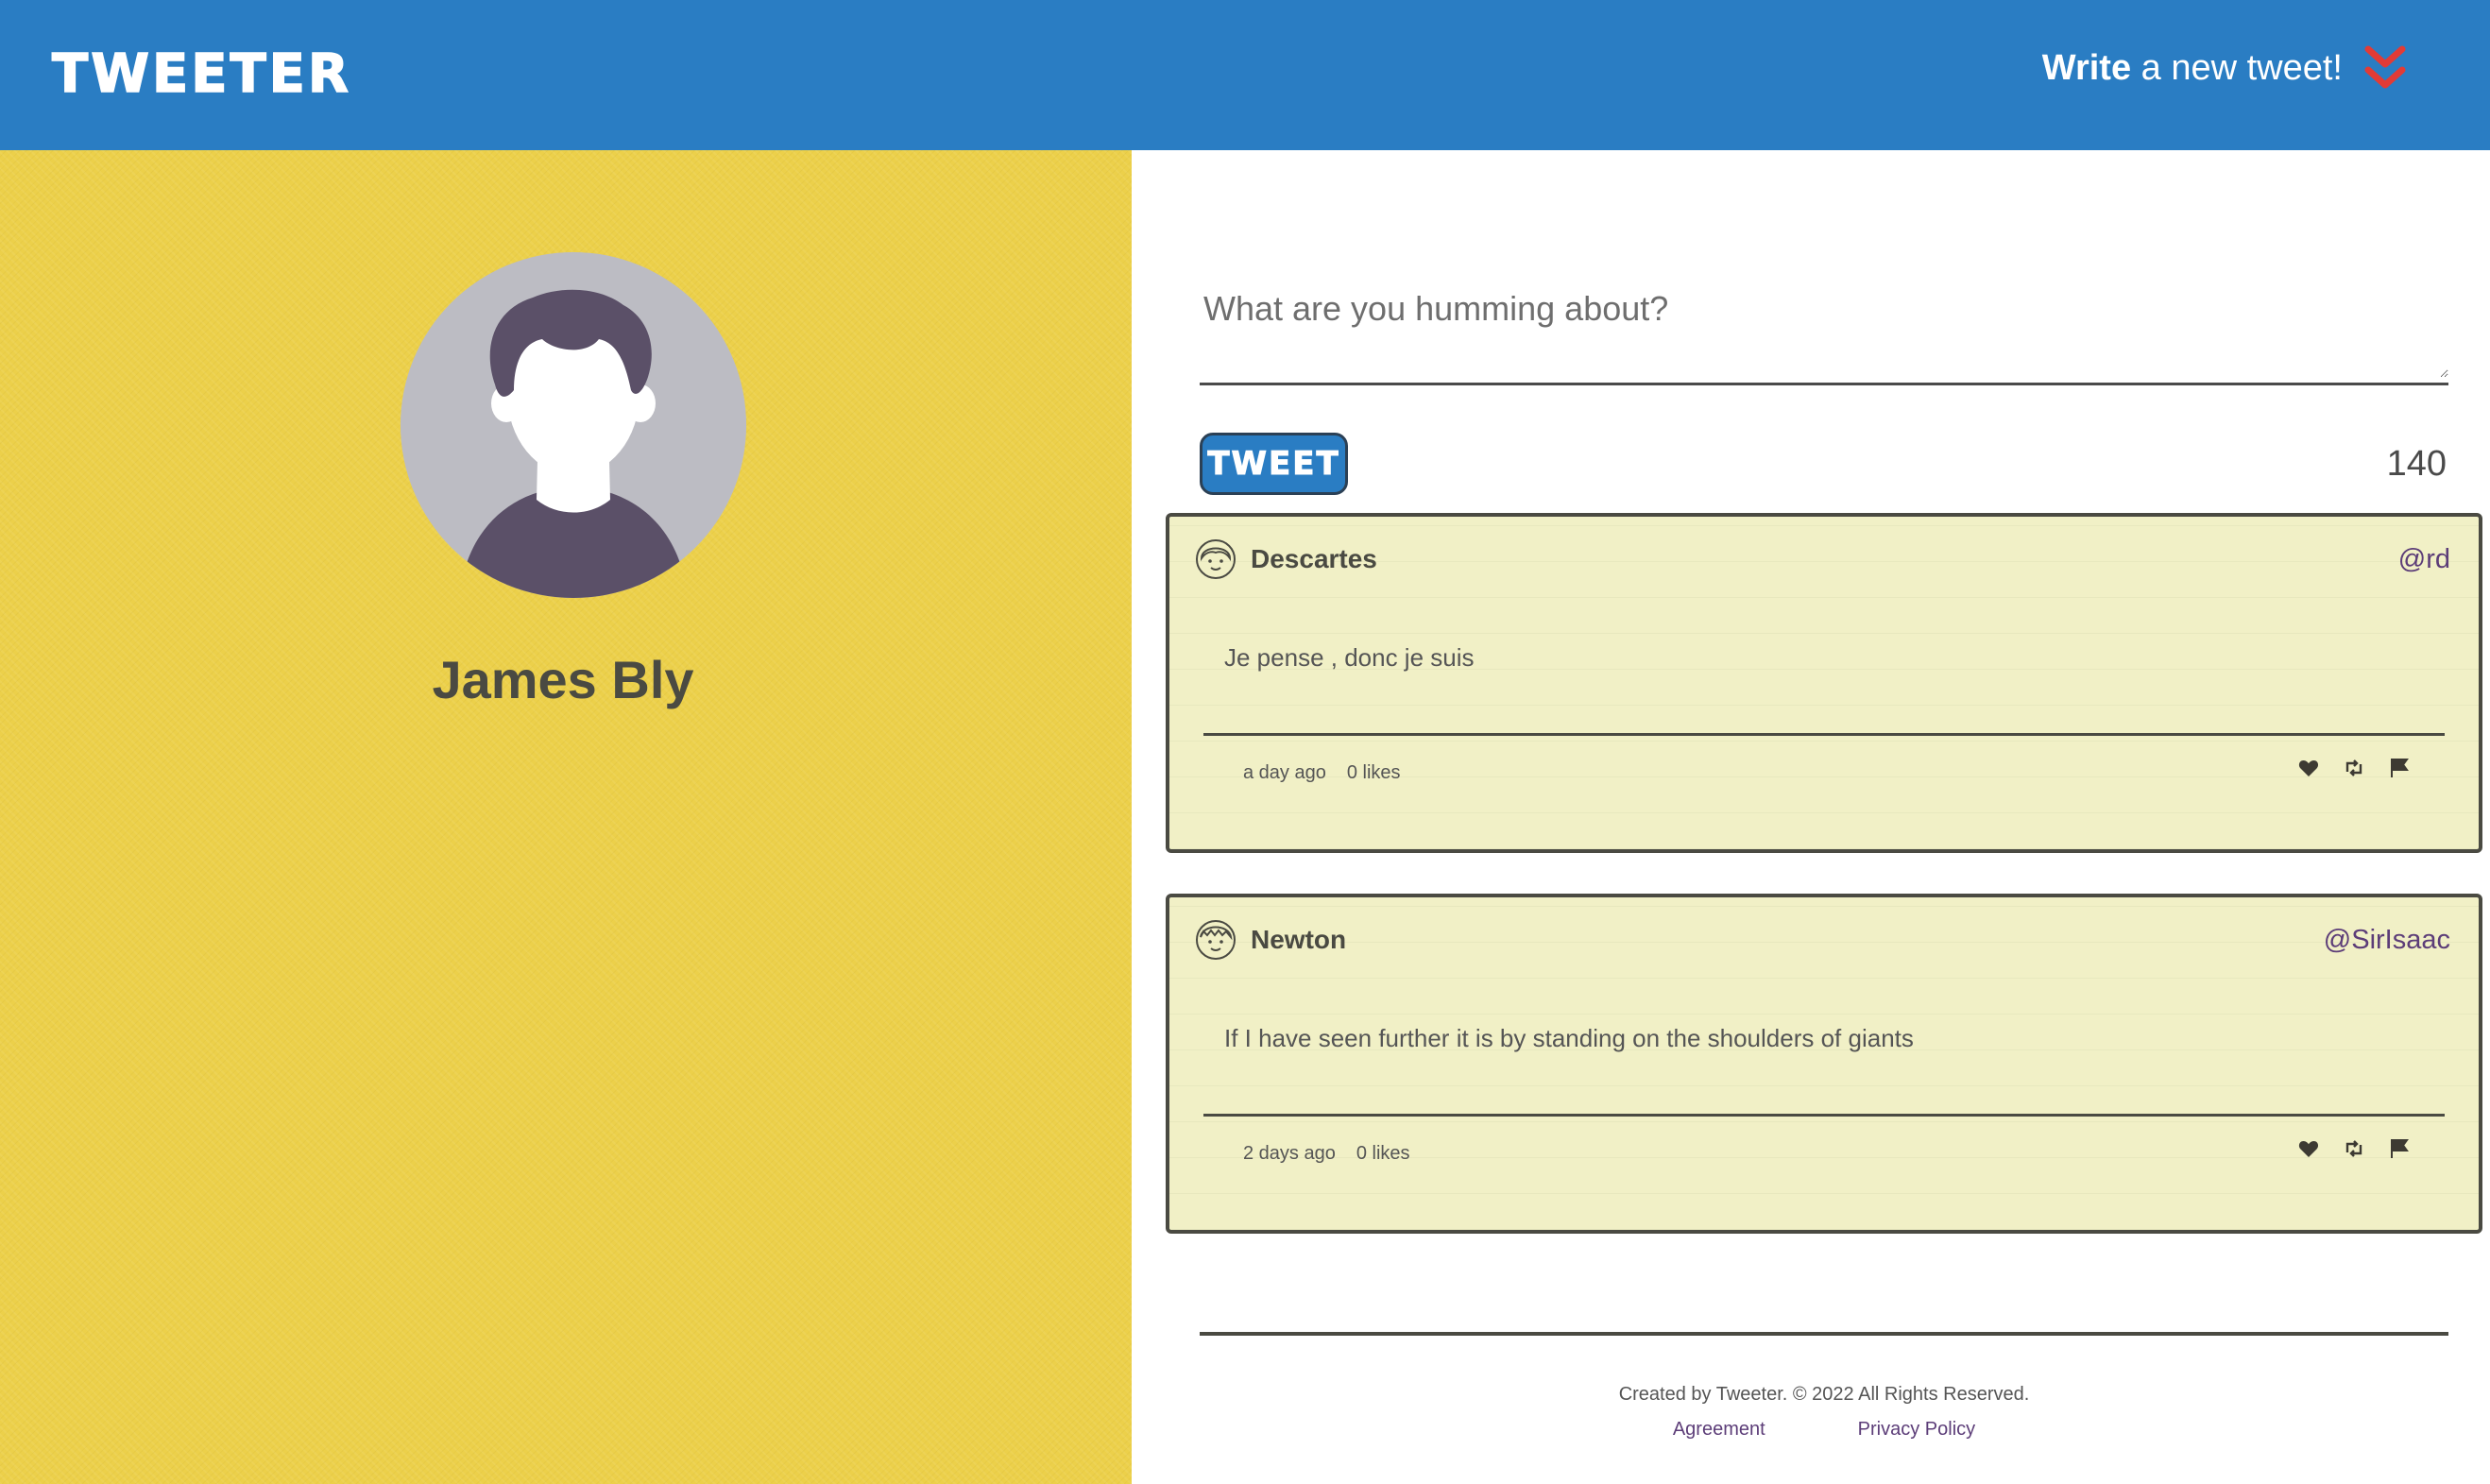 The image size is (2490, 1484). Describe the element at coordinates (1299, 940) in the screenshot. I see `tweet-author-name: Newton` at that location.